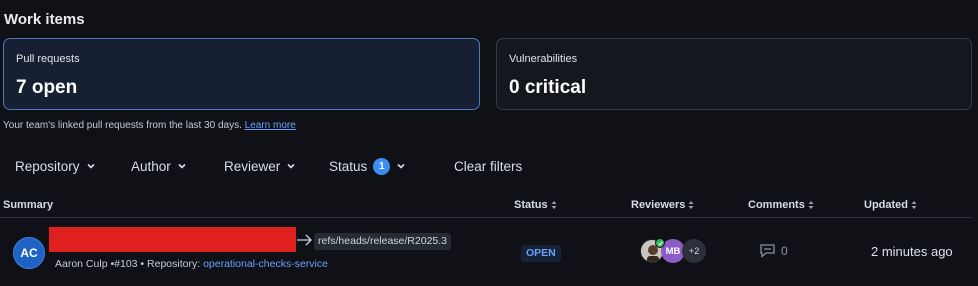 The width and height of the screenshot is (978, 286). Describe the element at coordinates (784, 250) in the screenshot. I see `comments-value: 0` at that location.